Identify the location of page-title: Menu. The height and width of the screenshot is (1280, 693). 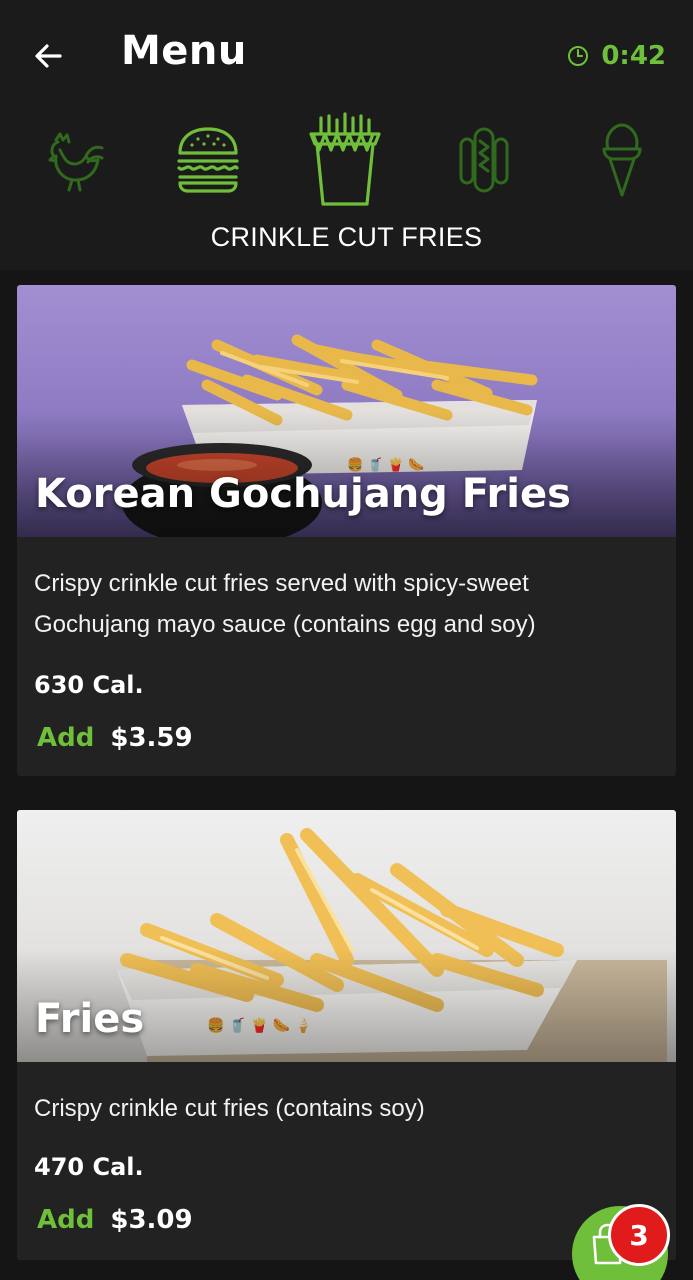
(184, 51).